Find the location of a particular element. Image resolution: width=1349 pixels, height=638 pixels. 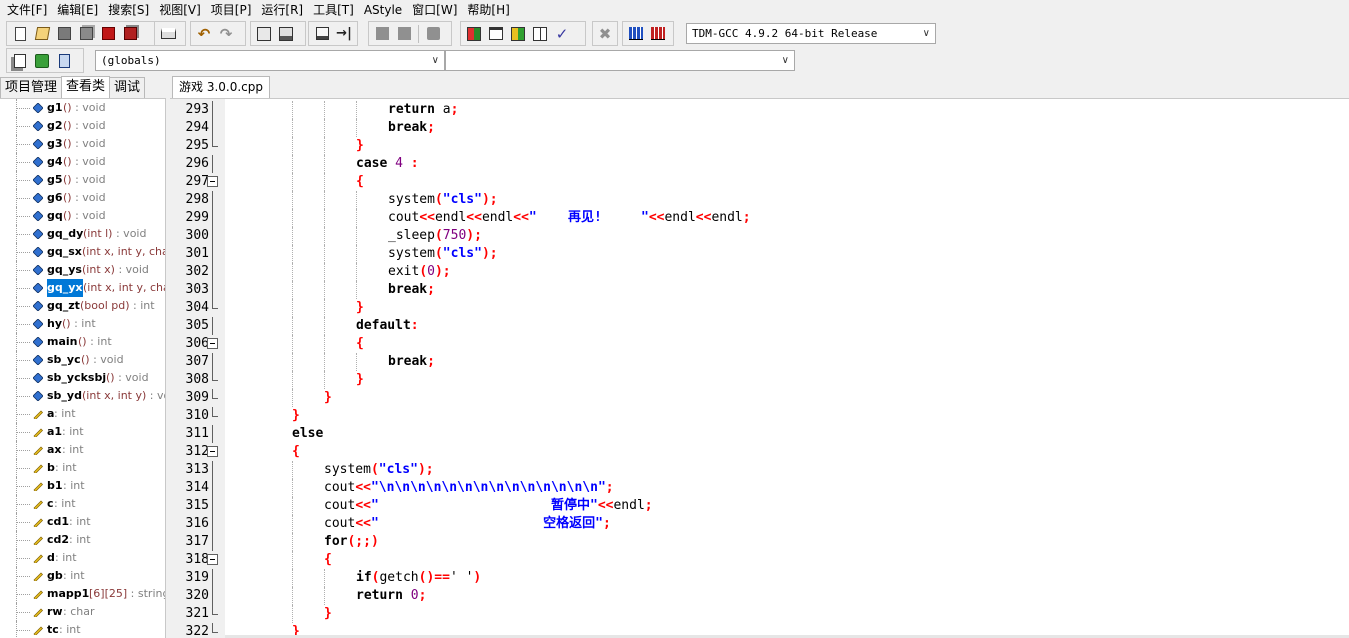

goto-declaration-button is located at coordinates (42, 60).